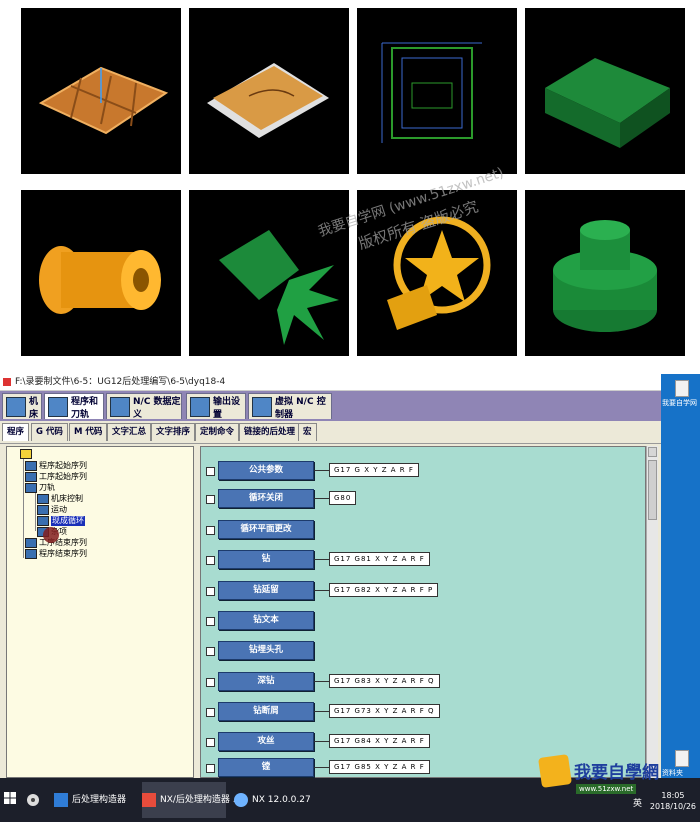 The height and width of the screenshot is (822, 700). What do you see at coordinates (60, 499) in the screenshot?
I see `tree-node-machine-control: 机床控制` at bounding box center [60, 499].